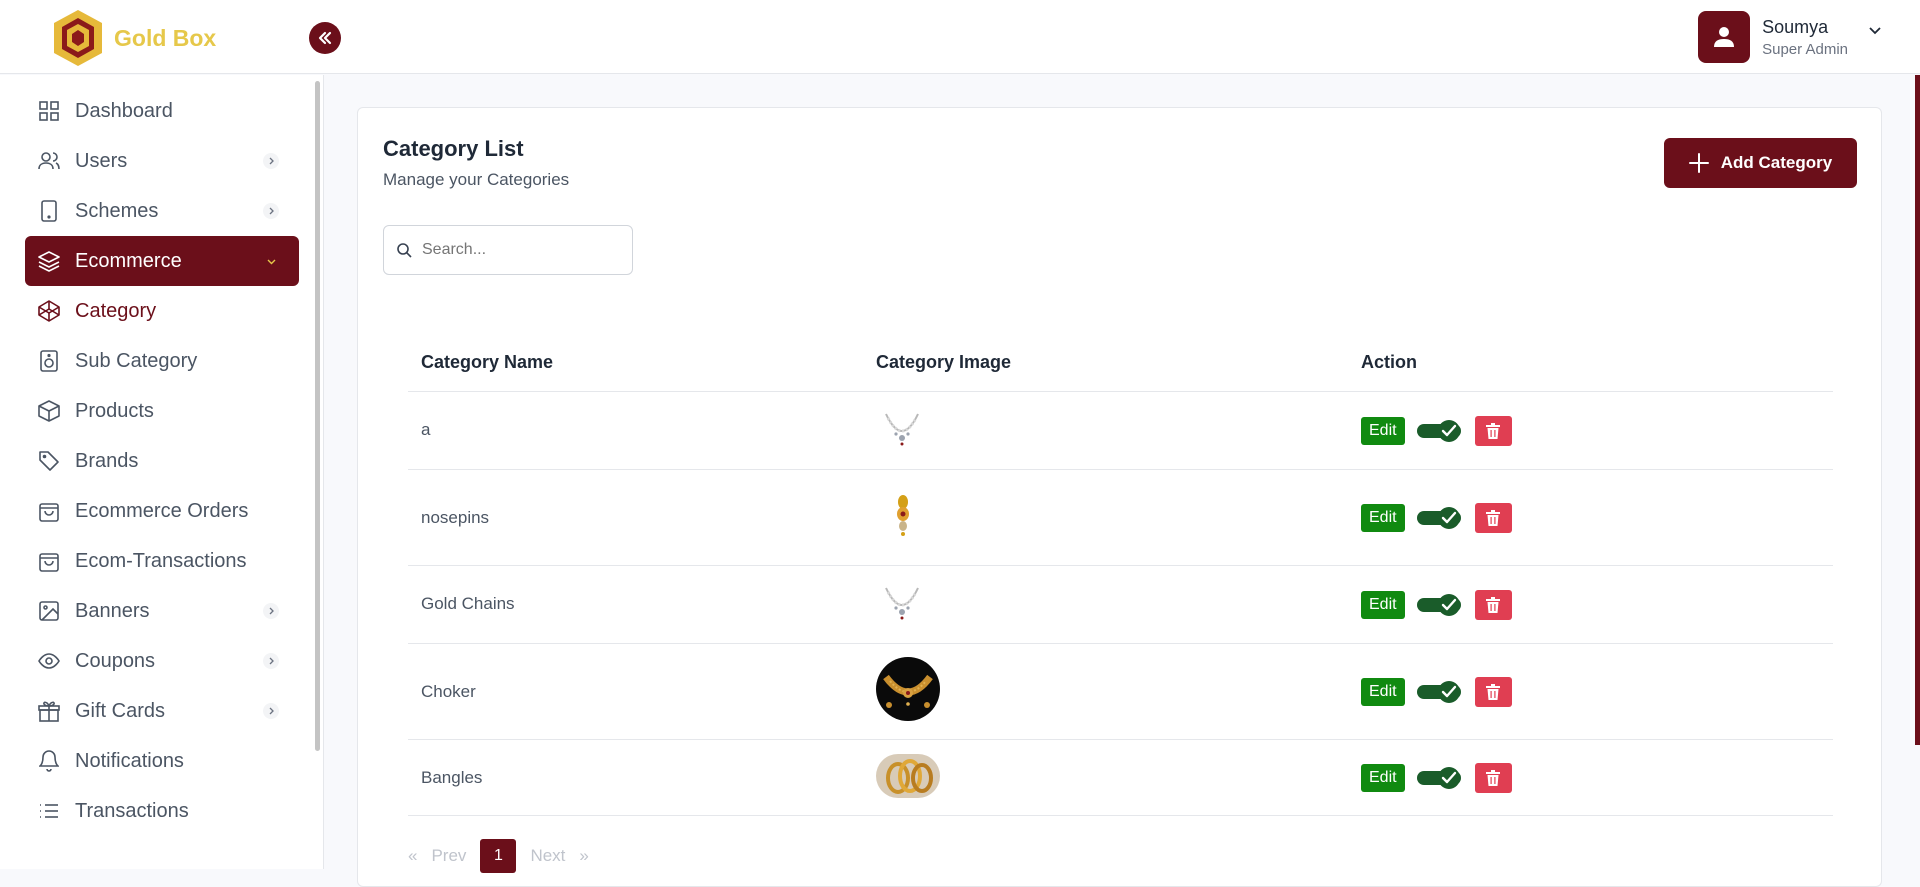 This screenshot has width=1920, height=887. I want to click on sidebar-item-transactions: Transactions, so click(162, 811).